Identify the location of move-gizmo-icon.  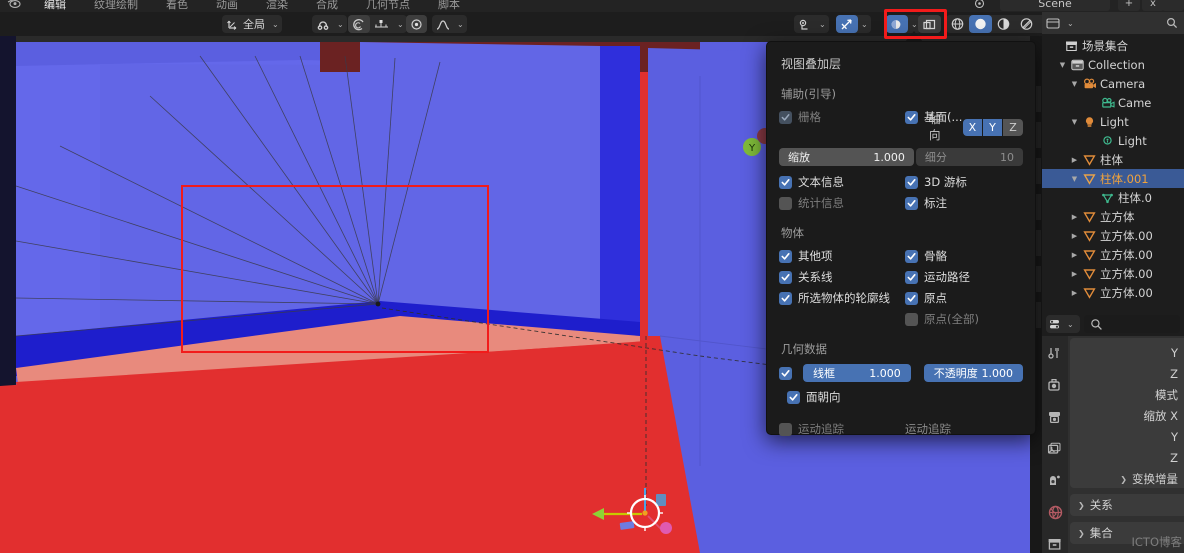
(650, 516).